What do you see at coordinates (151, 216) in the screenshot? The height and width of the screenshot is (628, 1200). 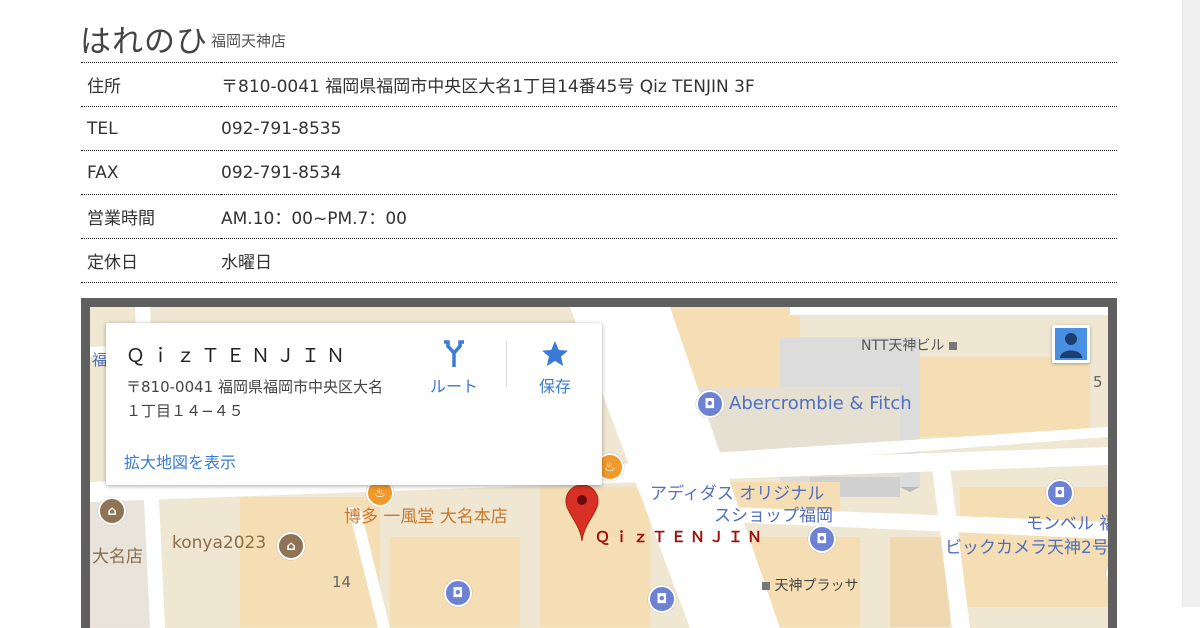 I see `hours-label: 営業時間` at bounding box center [151, 216].